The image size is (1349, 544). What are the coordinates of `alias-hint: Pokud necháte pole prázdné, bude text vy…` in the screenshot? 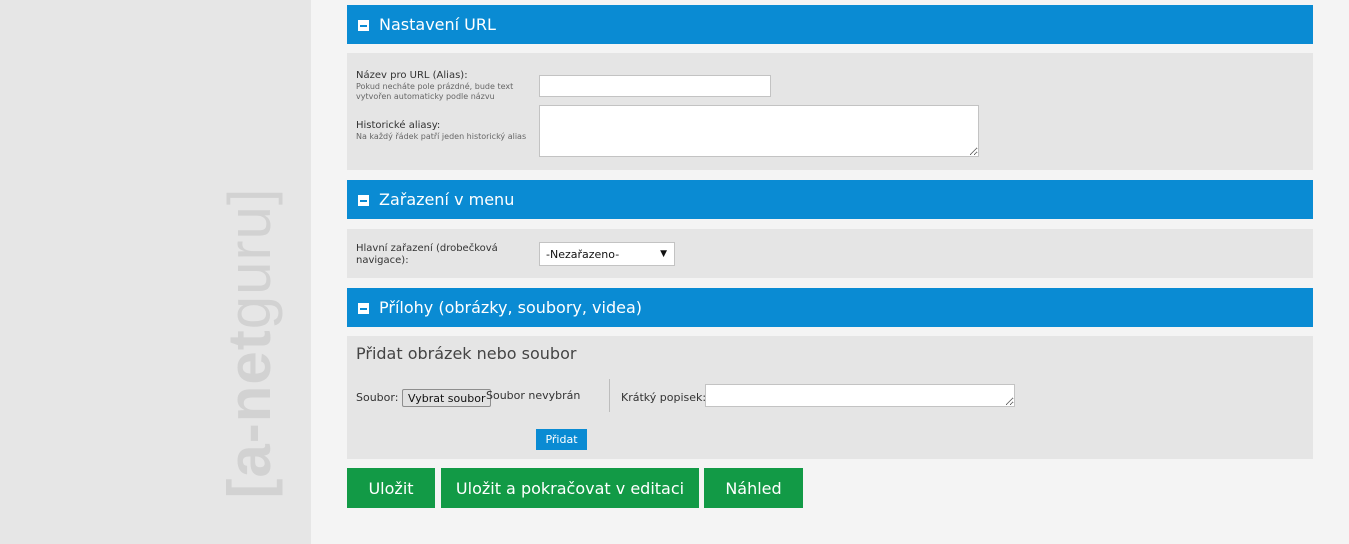 It's located at (435, 91).